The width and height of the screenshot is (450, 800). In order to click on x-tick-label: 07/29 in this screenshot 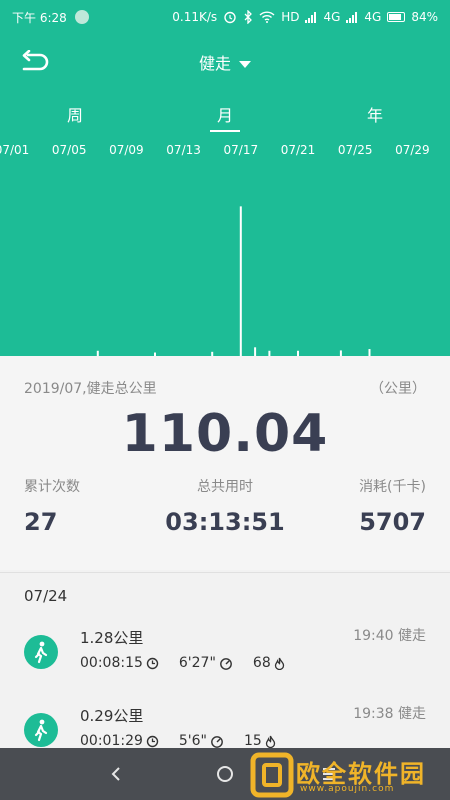, I will do `click(412, 150)`.